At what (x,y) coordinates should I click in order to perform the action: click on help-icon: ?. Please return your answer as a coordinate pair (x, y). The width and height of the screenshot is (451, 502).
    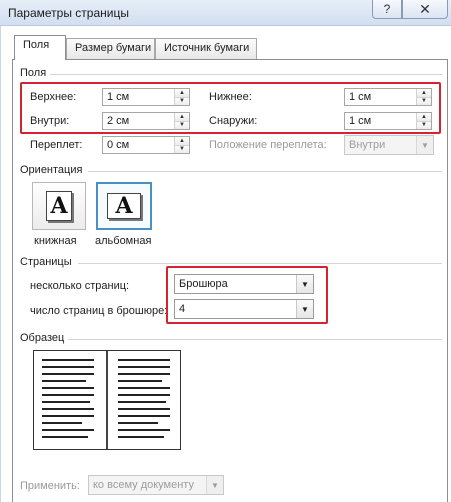
    Looking at the image, I should click on (387, 9).